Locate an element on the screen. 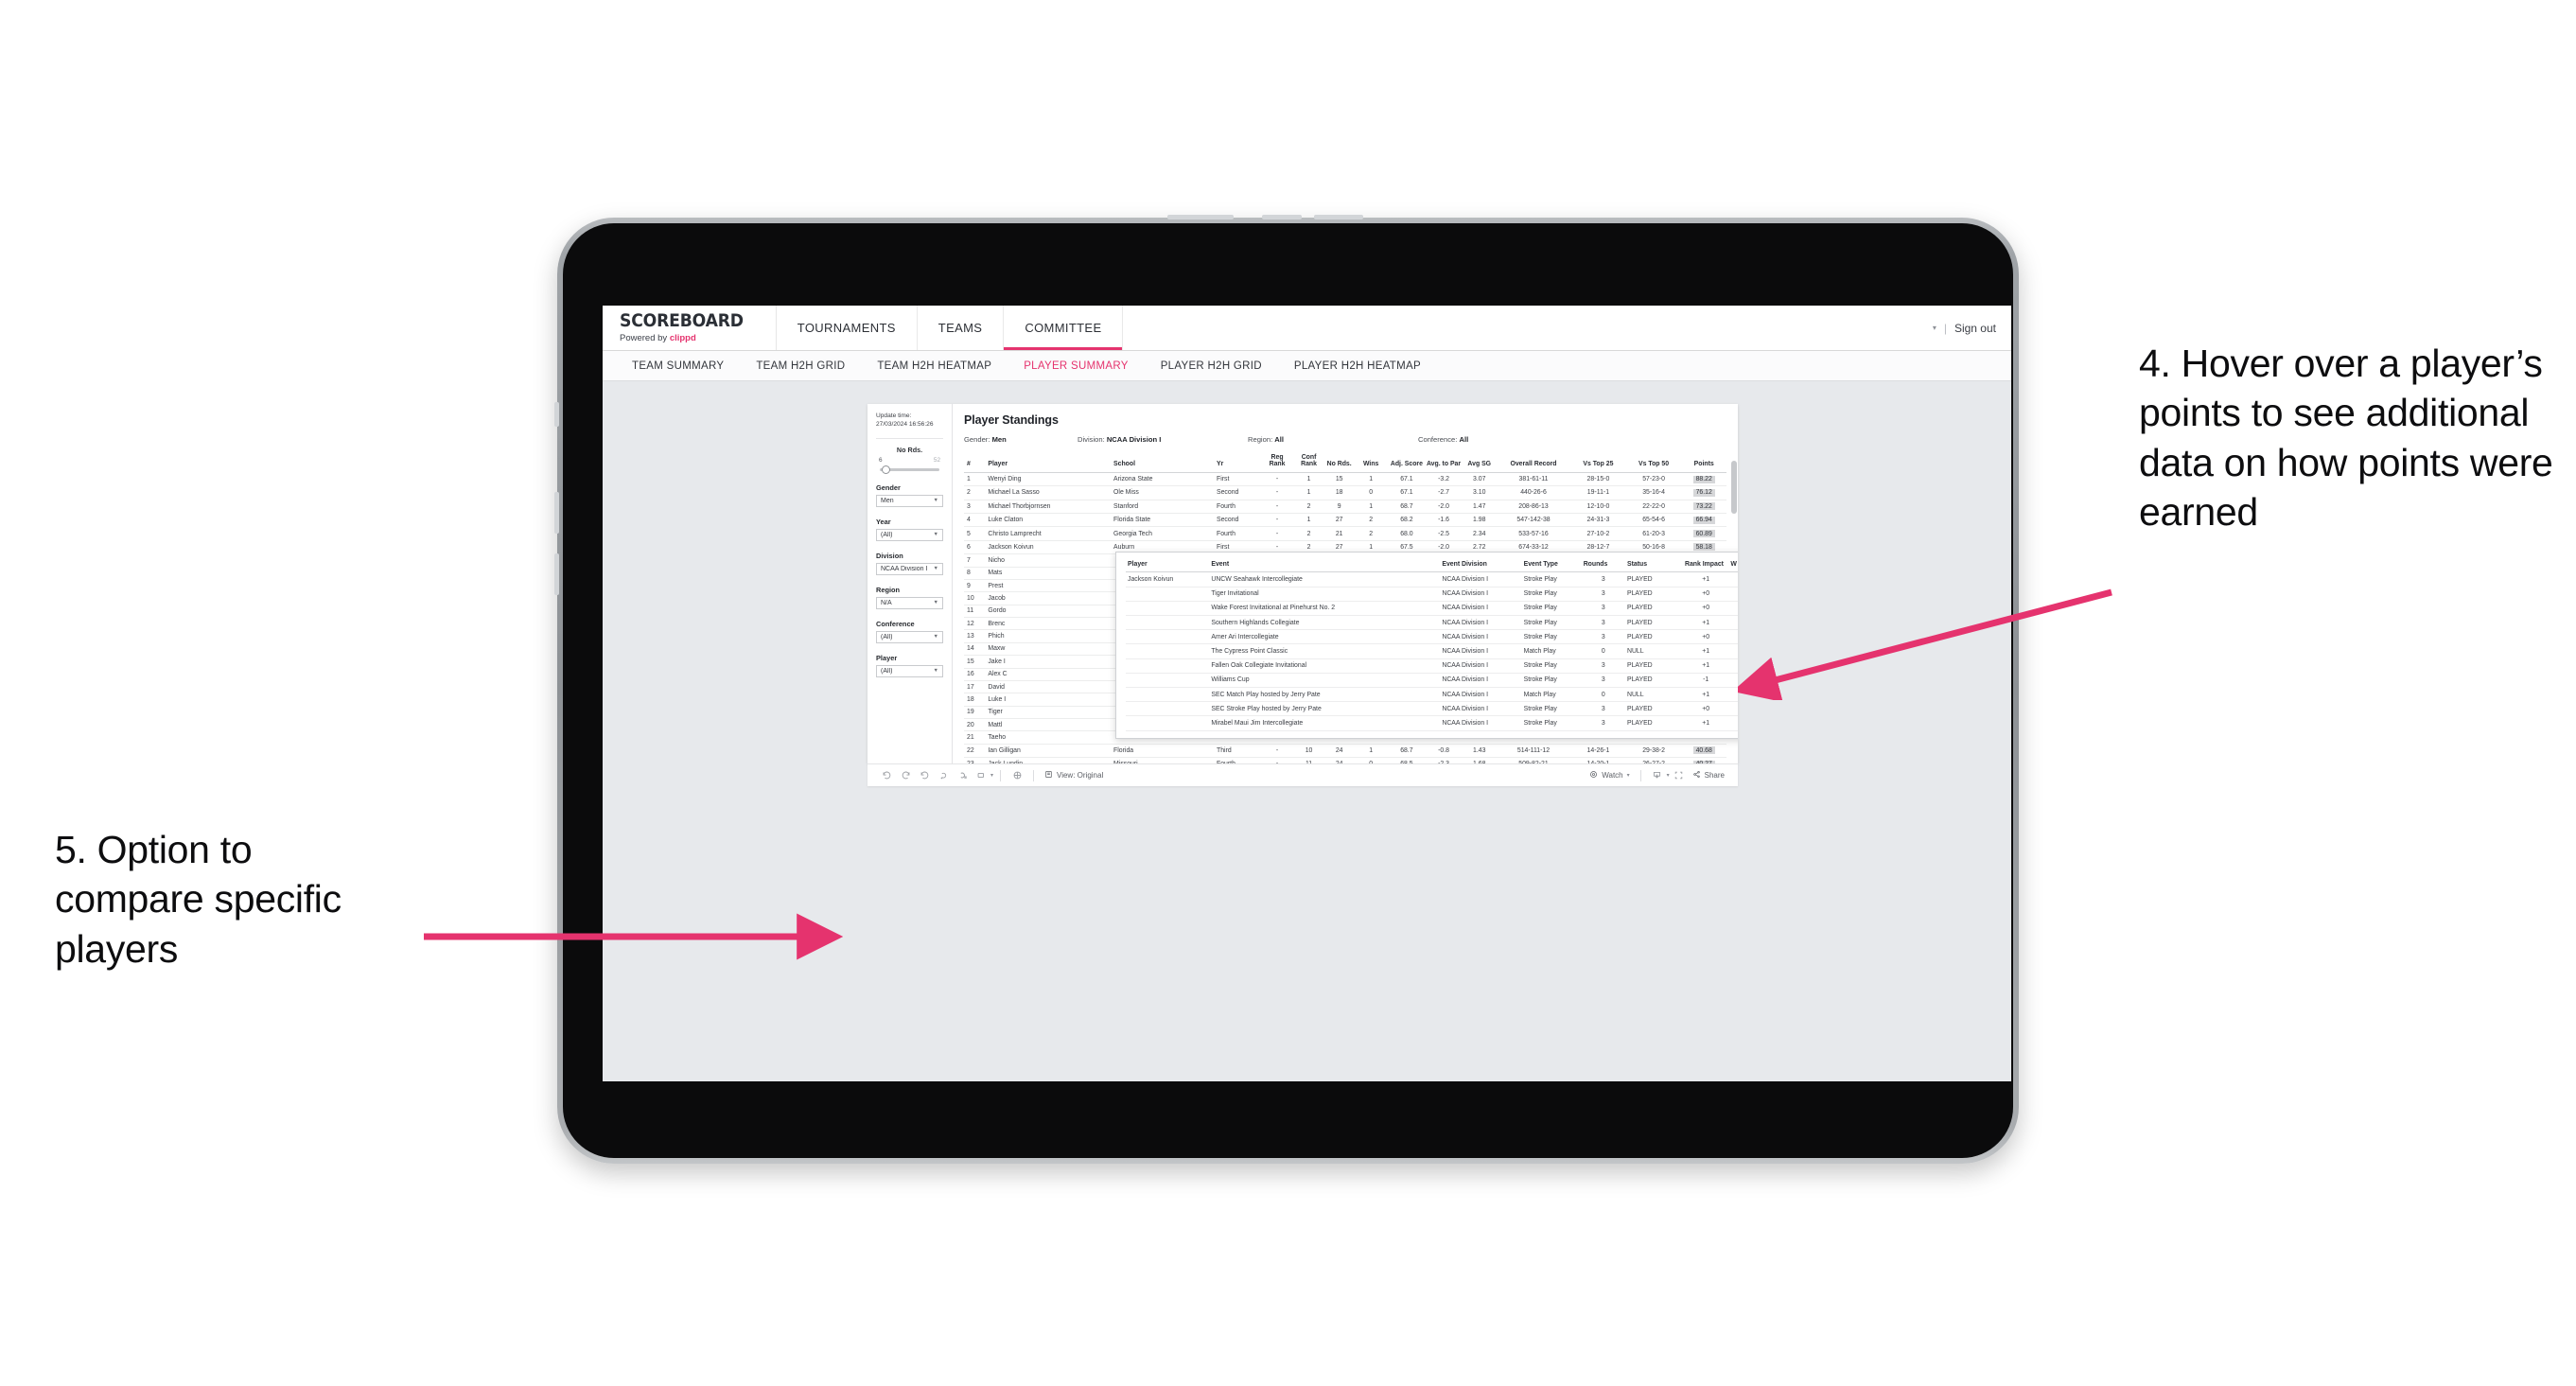 The image size is (2576, 1386). tableau-toolbar: ▾ View: Original Watch ▾ ▾ Share is located at coordinates (1302, 774).